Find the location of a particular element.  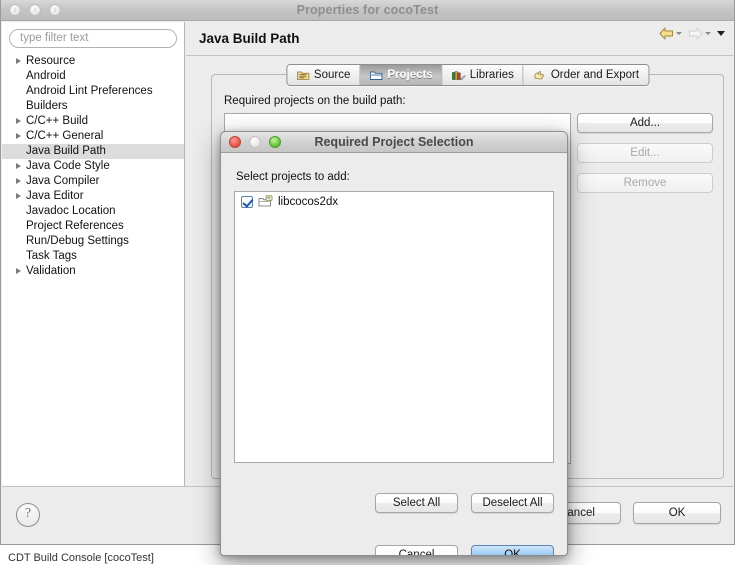

sidebar-item-label: C/C++ General is located at coordinates (65, 135).